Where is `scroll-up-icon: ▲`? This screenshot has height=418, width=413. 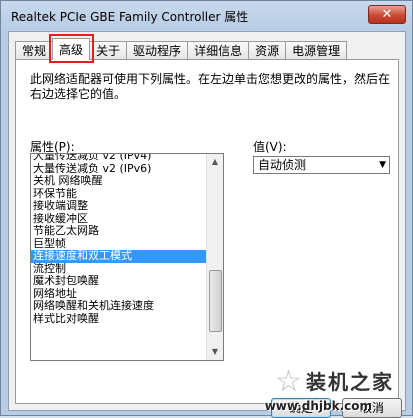
scroll-up-icon: ▲ is located at coordinates (215, 162).